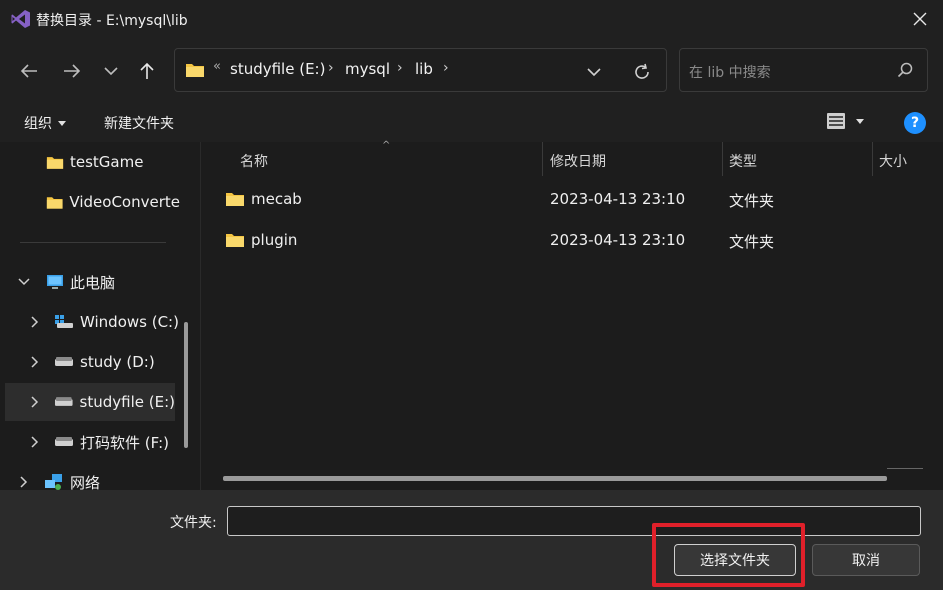 Image resolution: width=943 pixels, height=590 pixels. What do you see at coordinates (574, 521) in the screenshot?
I see `folder-name-input` at bounding box center [574, 521].